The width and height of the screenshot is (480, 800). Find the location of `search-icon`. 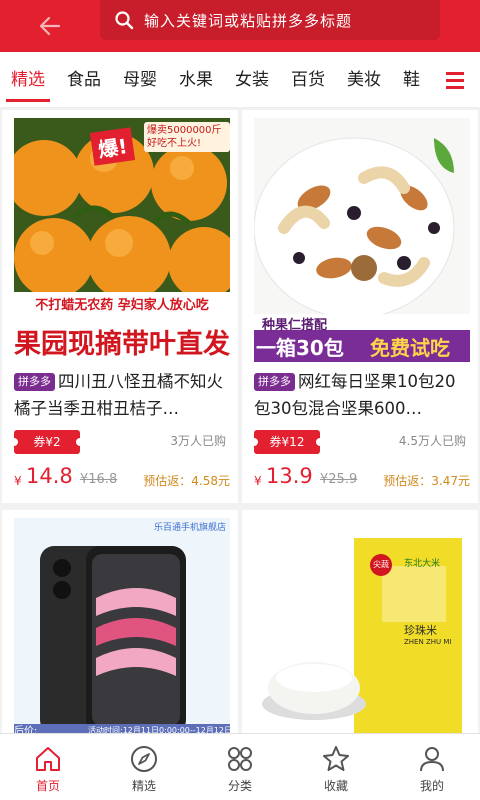

search-icon is located at coordinates (124, 20).